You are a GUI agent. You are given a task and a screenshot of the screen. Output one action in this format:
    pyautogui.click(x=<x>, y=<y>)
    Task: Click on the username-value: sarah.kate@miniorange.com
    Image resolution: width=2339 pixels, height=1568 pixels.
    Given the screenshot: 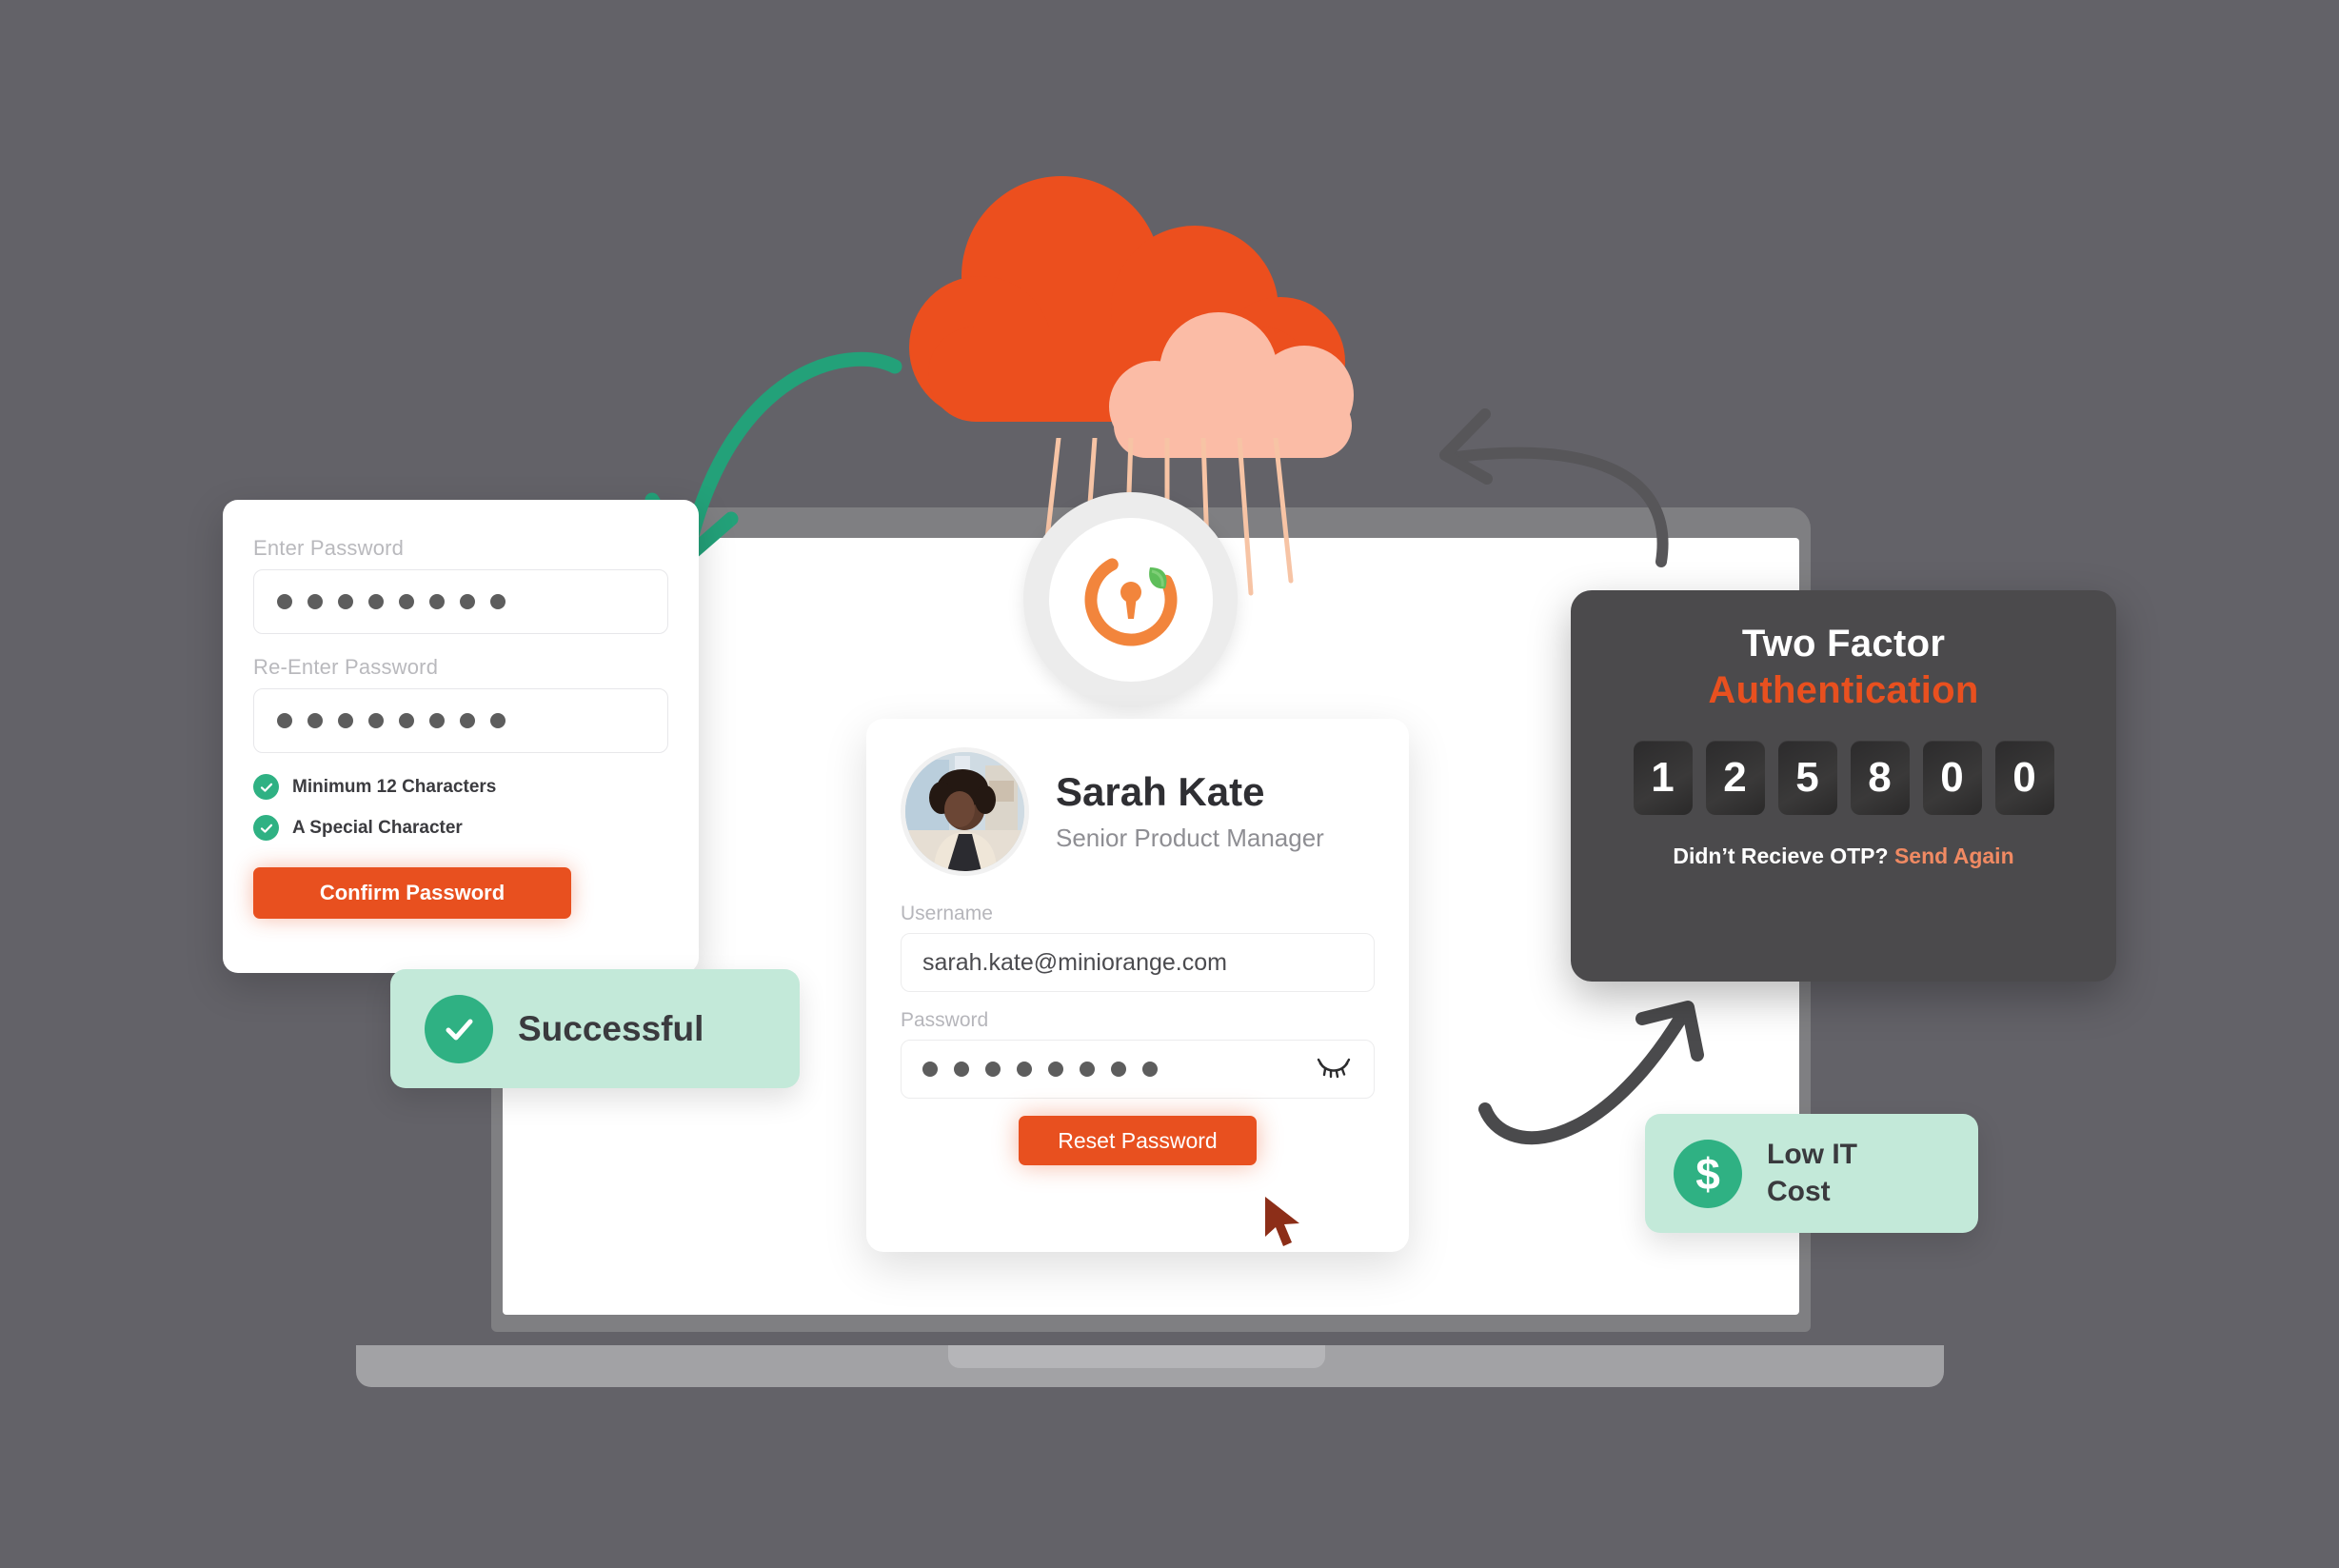 What is the action you would take?
    pyautogui.click(x=1074, y=962)
    